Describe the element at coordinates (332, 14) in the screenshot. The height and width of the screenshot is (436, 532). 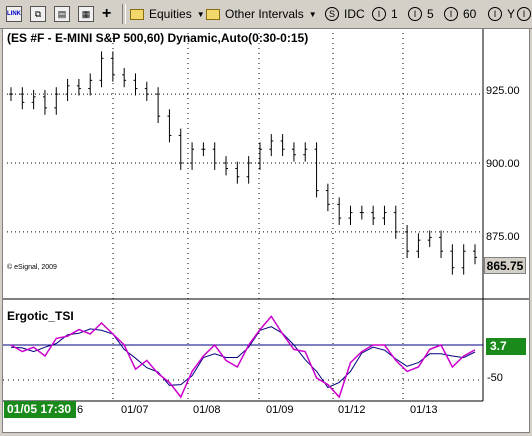
I see `interval-icon: S` at that location.